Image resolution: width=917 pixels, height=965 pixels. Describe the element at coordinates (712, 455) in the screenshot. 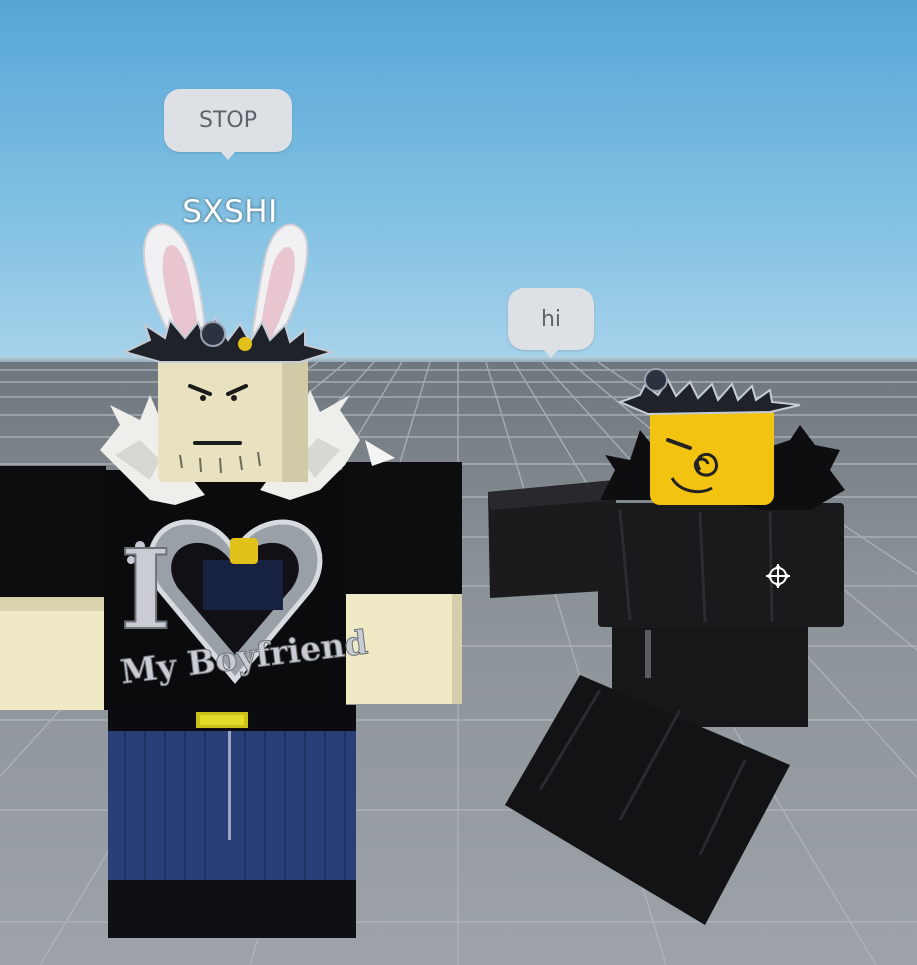

I see `avatar-second-head` at that location.